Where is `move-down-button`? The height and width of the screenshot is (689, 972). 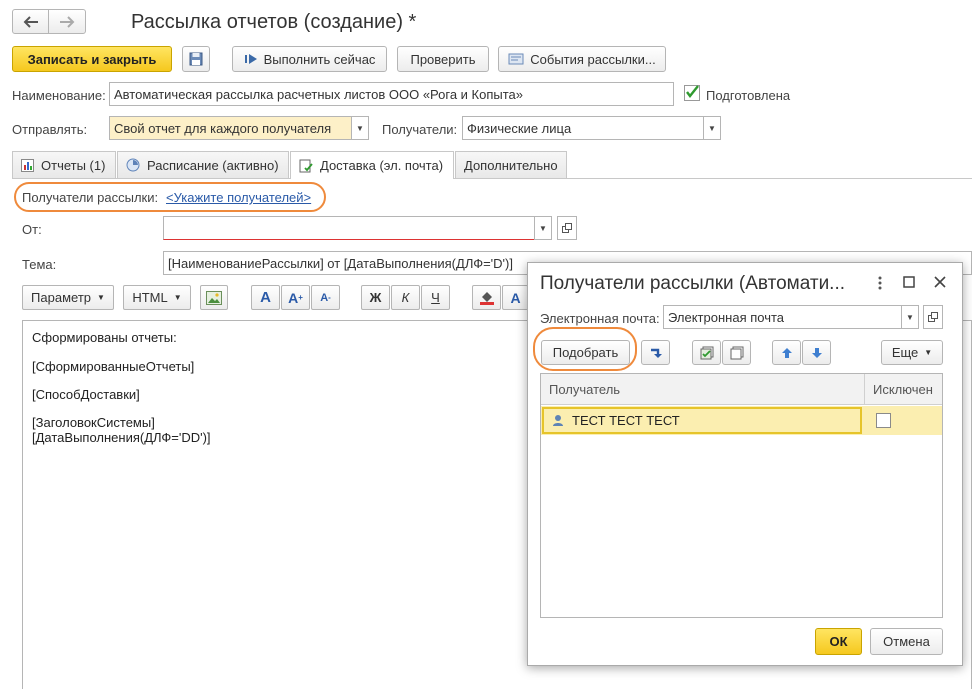 move-down-button is located at coordinates (816, 352).